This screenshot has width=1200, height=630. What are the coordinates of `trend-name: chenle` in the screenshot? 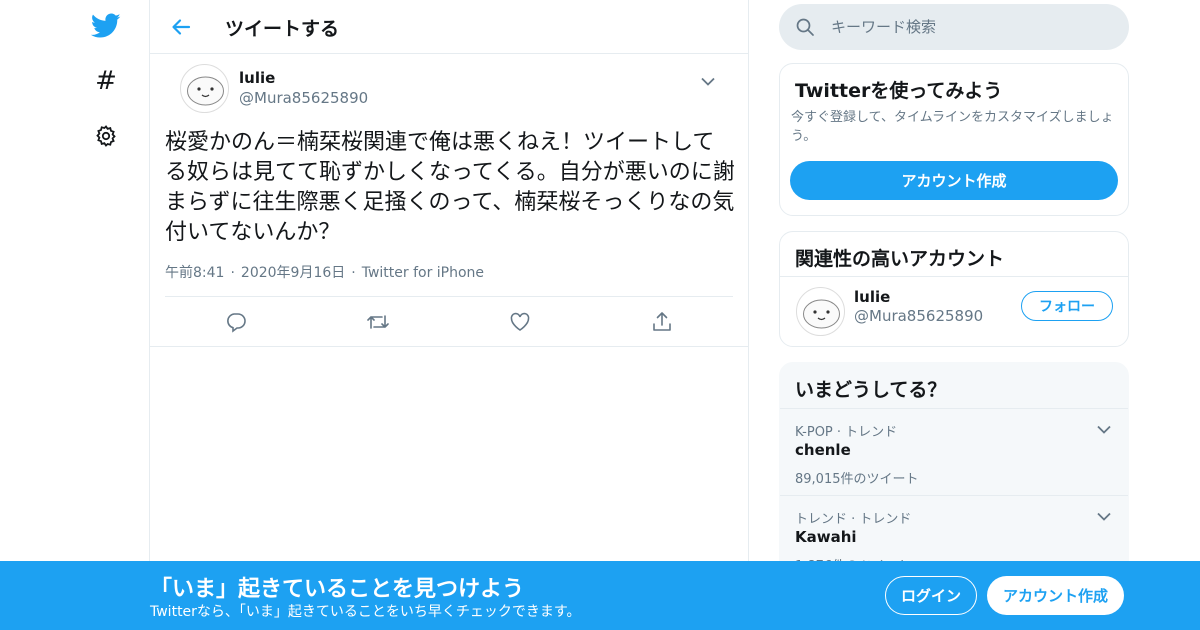 It's located at (823, 450).